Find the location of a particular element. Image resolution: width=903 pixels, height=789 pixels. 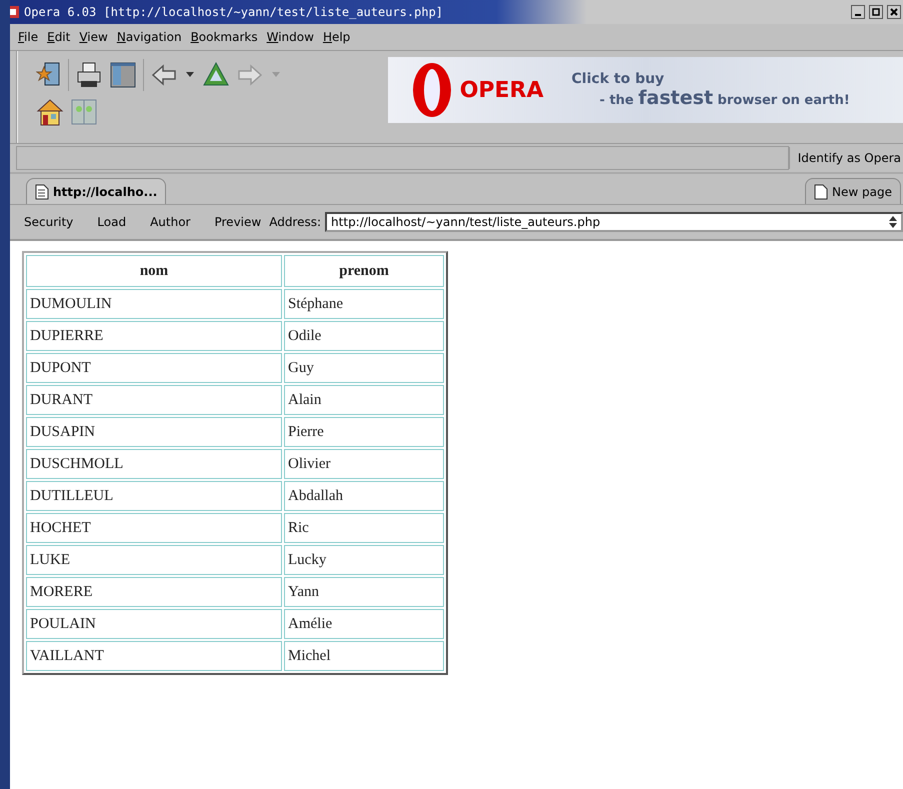

new-page-tab: New page is located at coordinates (853, 191).